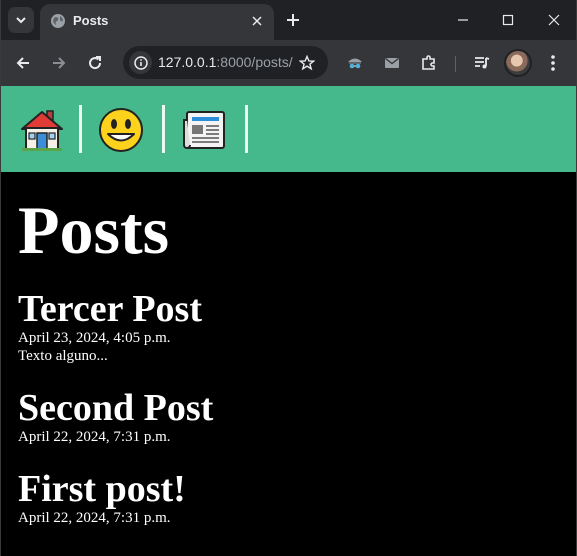  I want to click on more-vertical-icon, so click(553, 63).